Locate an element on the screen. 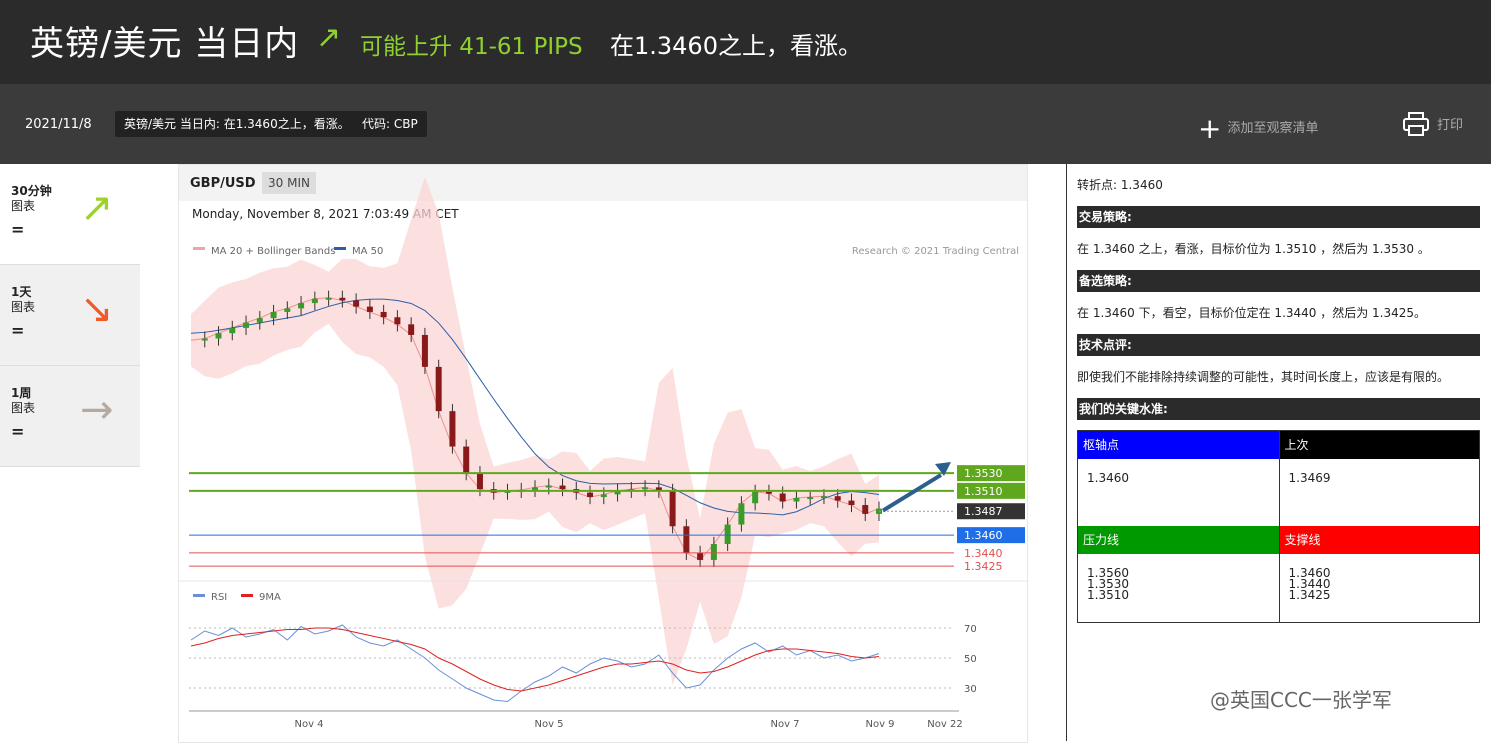 Image resolution: width=1491 pixels, height=743 pixels. sidebar-item-1week: 1周 图表 = → is located at coordinates (70, 416).